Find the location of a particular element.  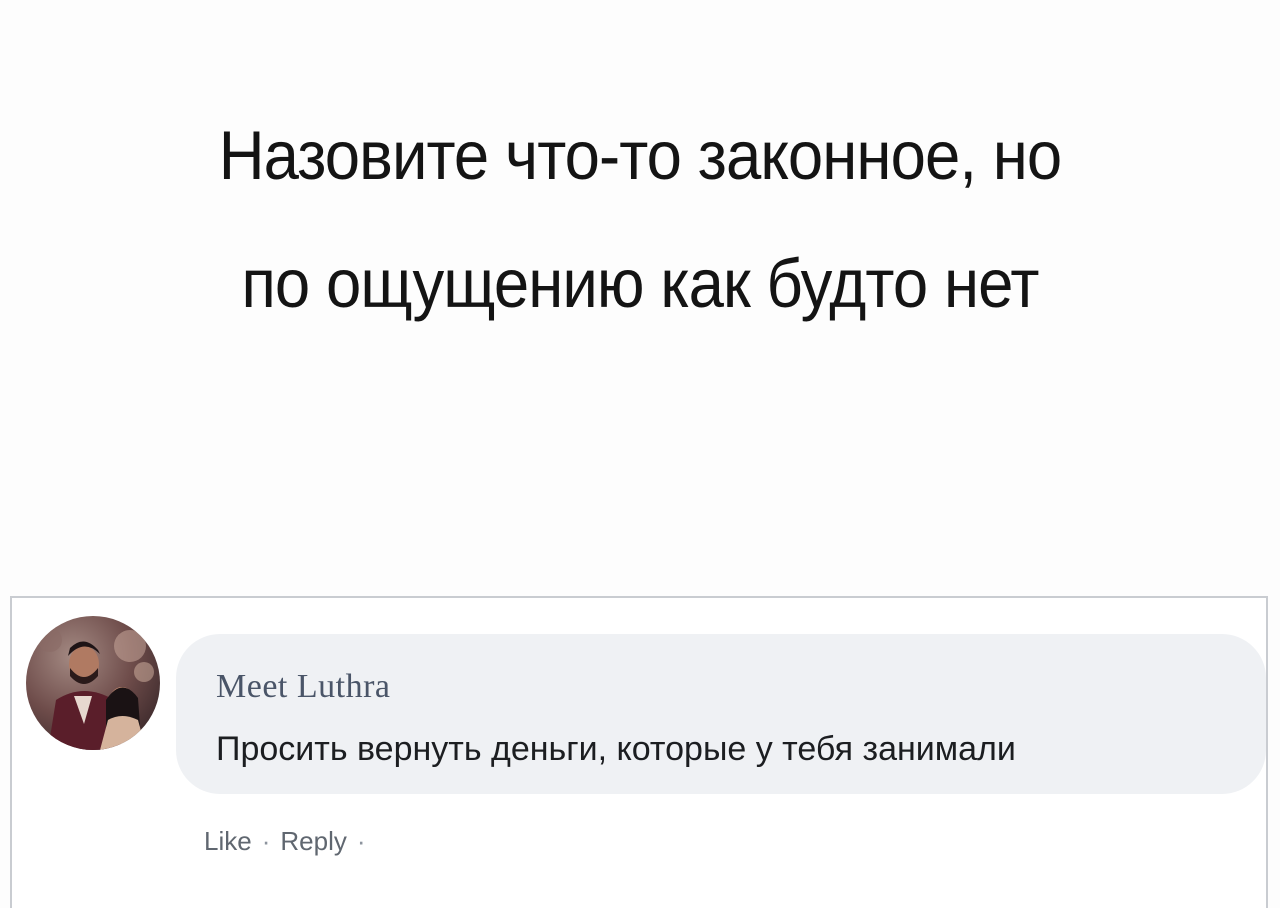

like-button: Like is located at coordinates (228, 841).